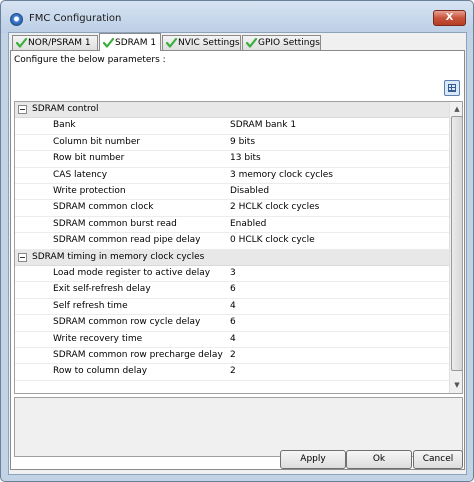 Image resolution: width=474 pixels, height=482 pixels. What do you see at coordinates (274, 207) in the screenshot?
I see `param-value: 2 HCLK clock cycles` at bounding box center [274, 207].